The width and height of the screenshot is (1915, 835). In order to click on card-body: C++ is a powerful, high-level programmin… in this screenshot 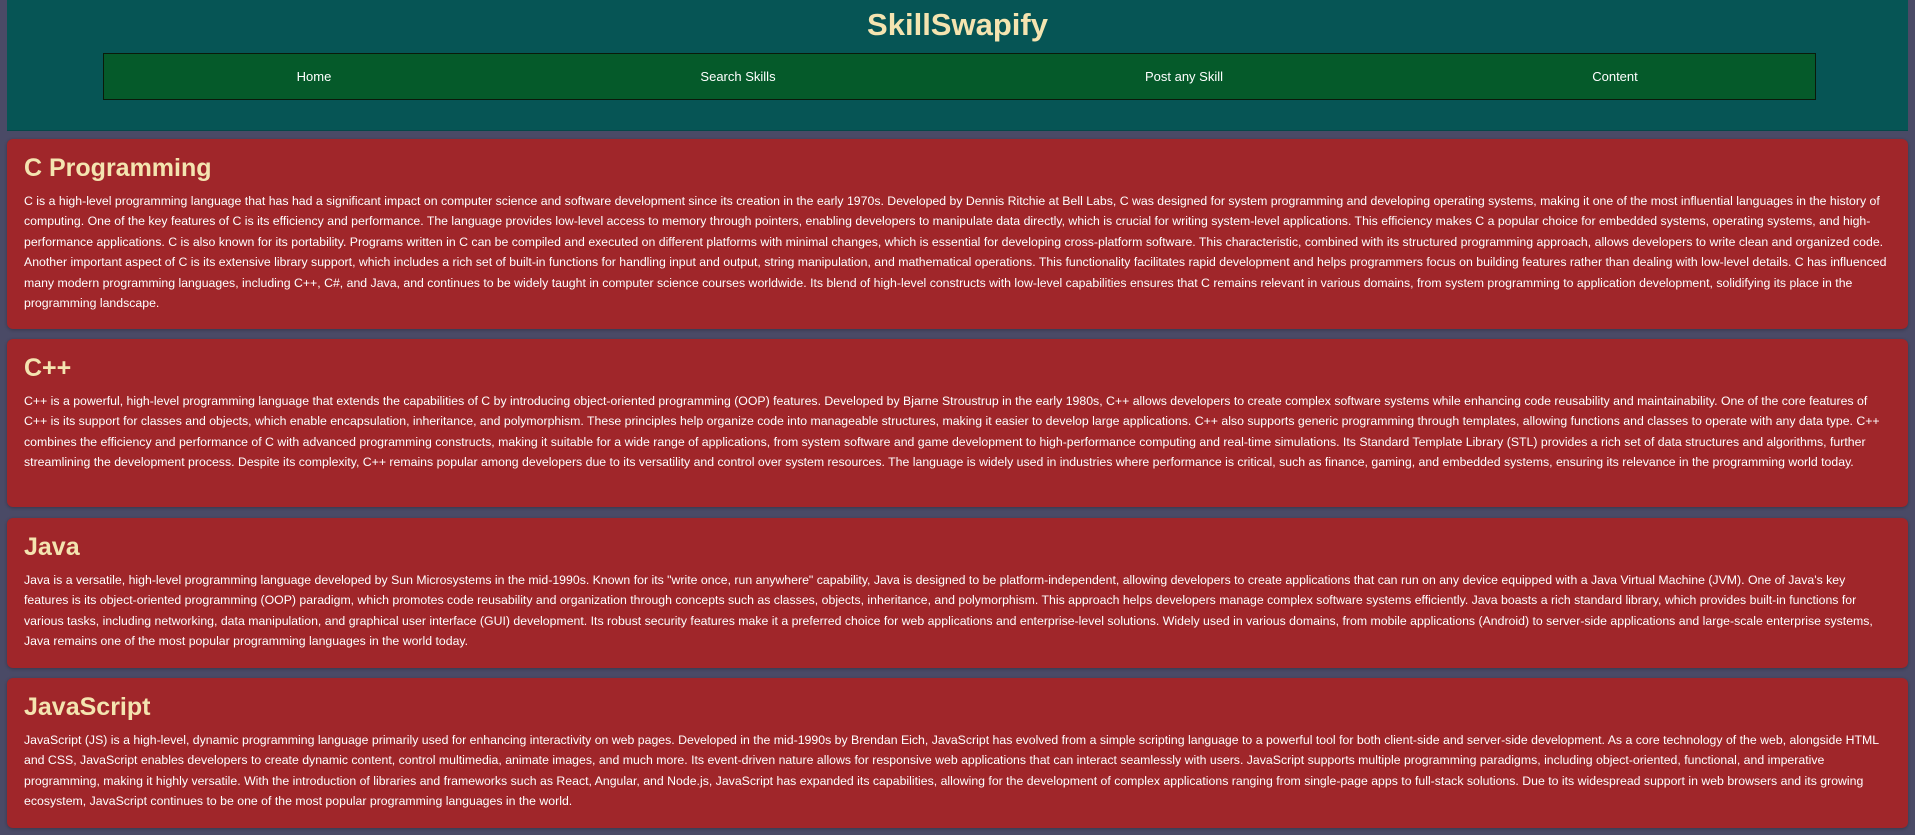, I will do `click(952, 432)`.